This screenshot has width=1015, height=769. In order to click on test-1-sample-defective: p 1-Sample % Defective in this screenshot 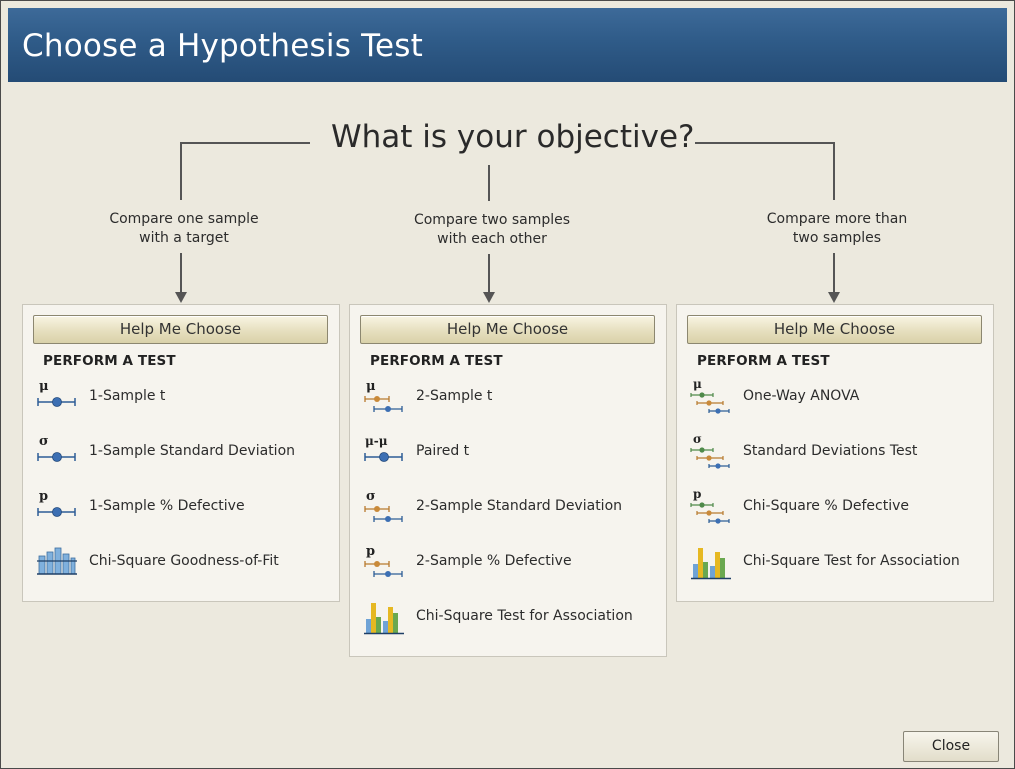, I will do `click(182, 507)`.